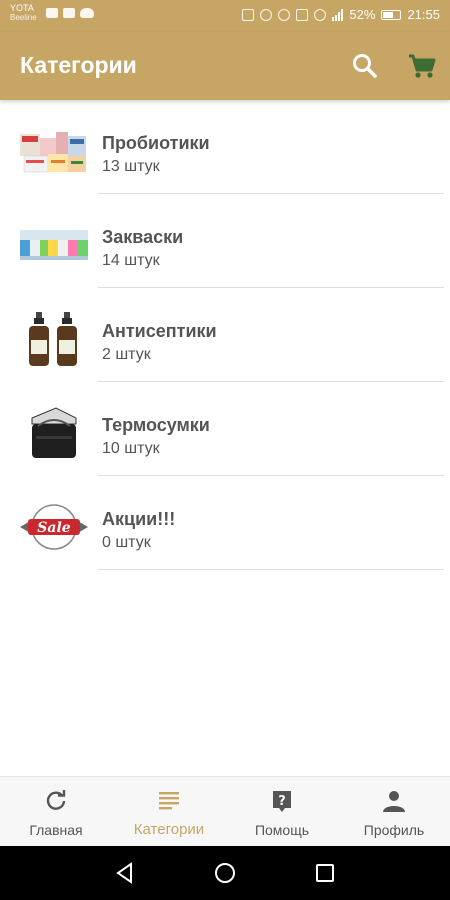 The image size is (450, 900). Describe the element at coordinates (225, 429) in the screenshot. I see `category-item-thermo-bags: Термосумки 10 штук` at that location.